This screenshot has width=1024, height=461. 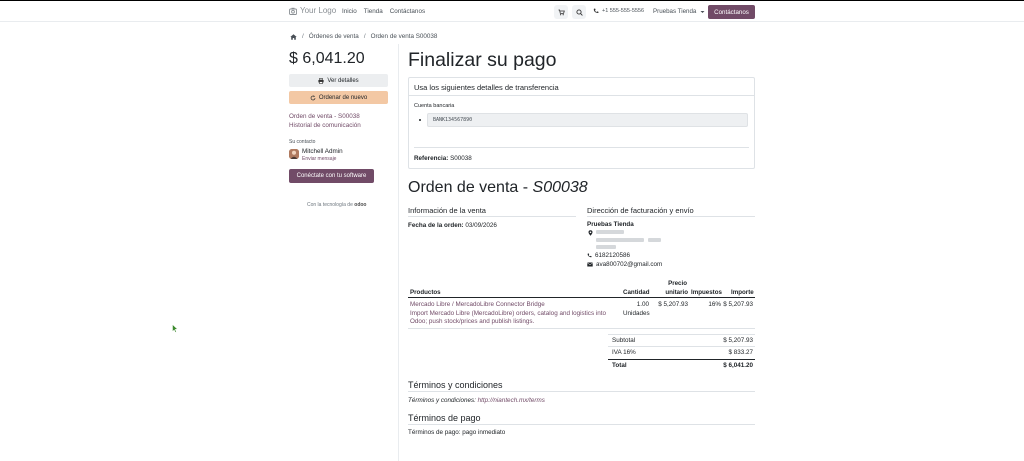 What do you see at coordinates (334, 36) in the screenshot?
I see `breadcrumb-orders: Órdenes de venta` at bounding box center [334, 36].